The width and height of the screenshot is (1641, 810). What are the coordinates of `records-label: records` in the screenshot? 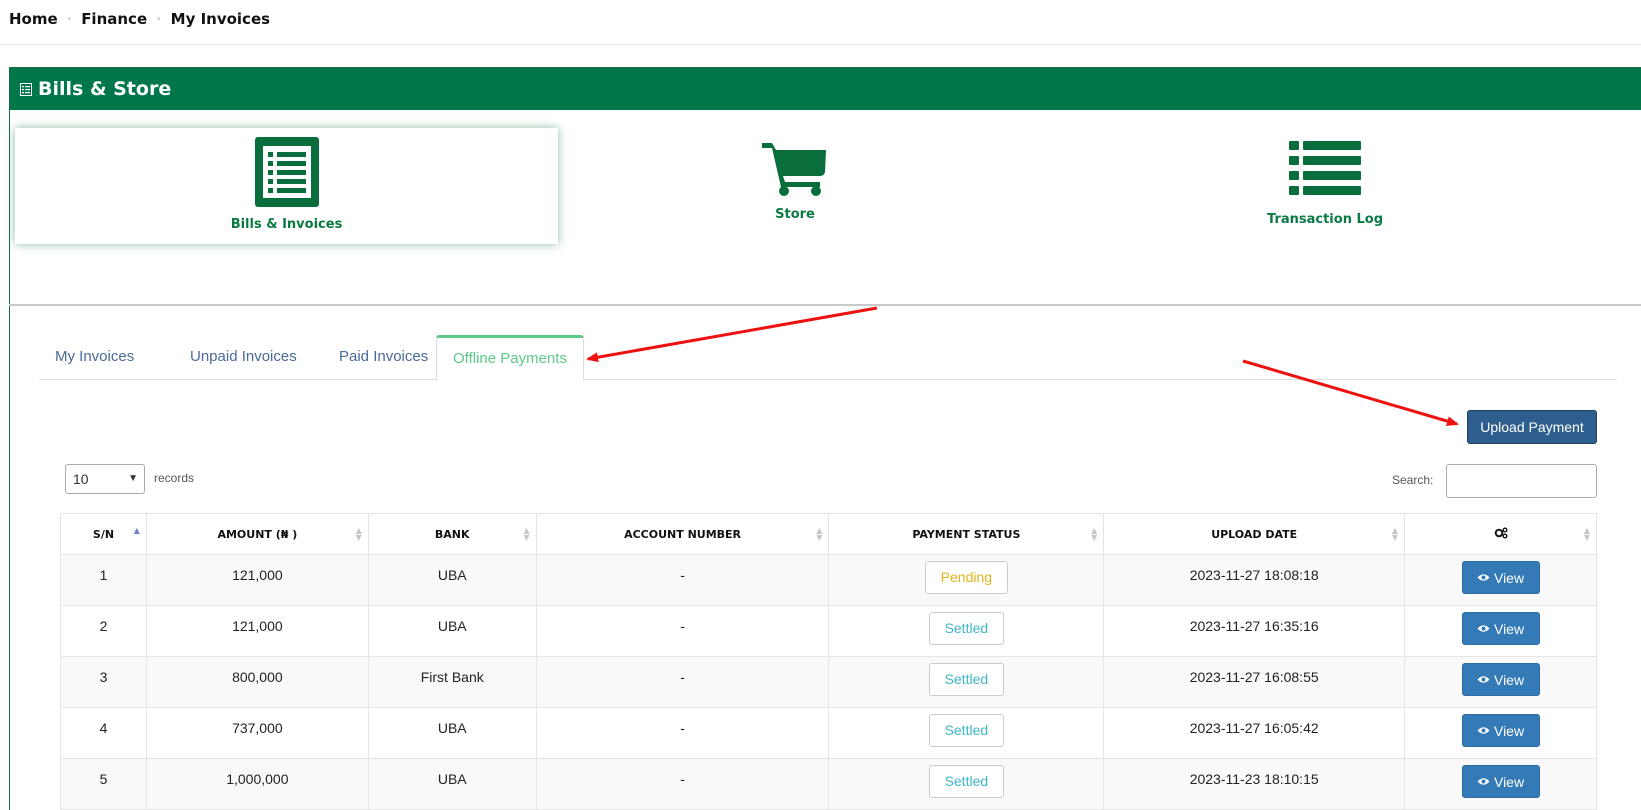 It's located at (174, 478).